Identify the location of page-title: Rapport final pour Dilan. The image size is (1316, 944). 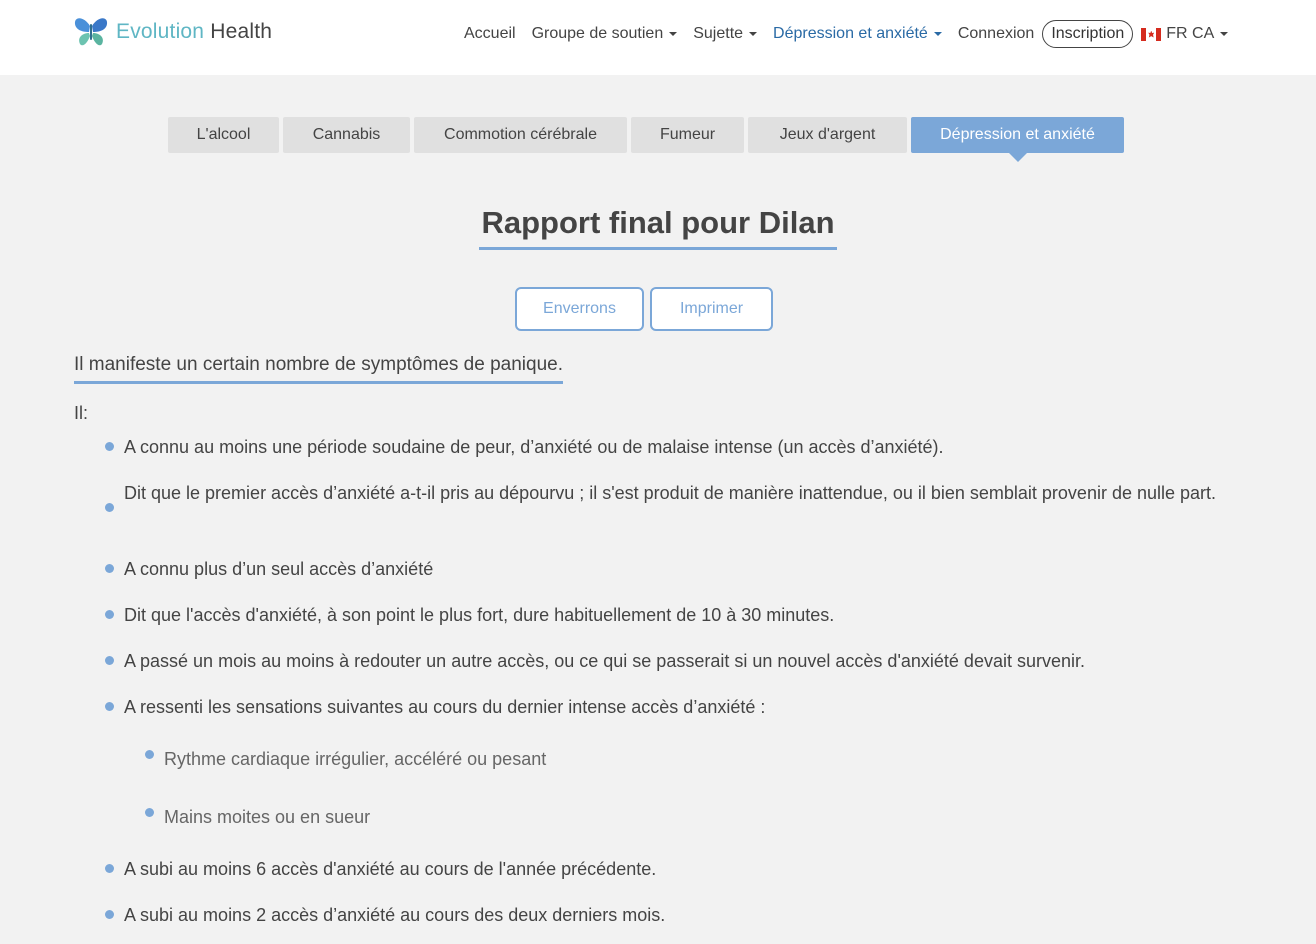
(658, 227).